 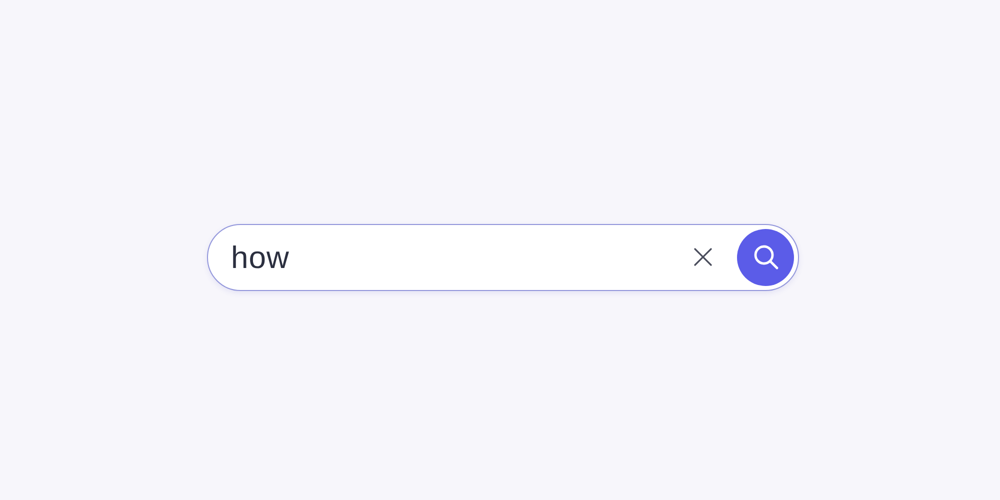 I want to click on search-field: how, so click(x=503, y=257).